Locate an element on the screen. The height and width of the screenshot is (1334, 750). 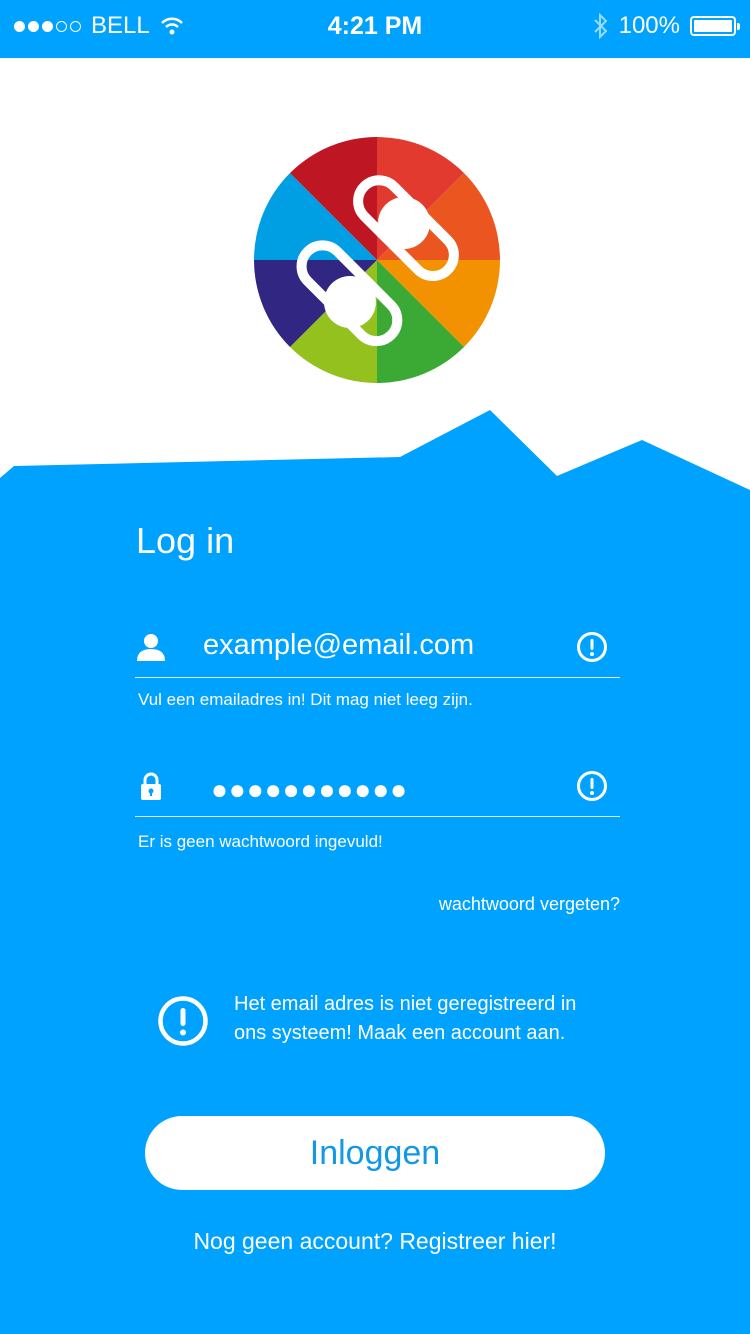
login-button: Inloggen is located at coordinates (375, 1153).